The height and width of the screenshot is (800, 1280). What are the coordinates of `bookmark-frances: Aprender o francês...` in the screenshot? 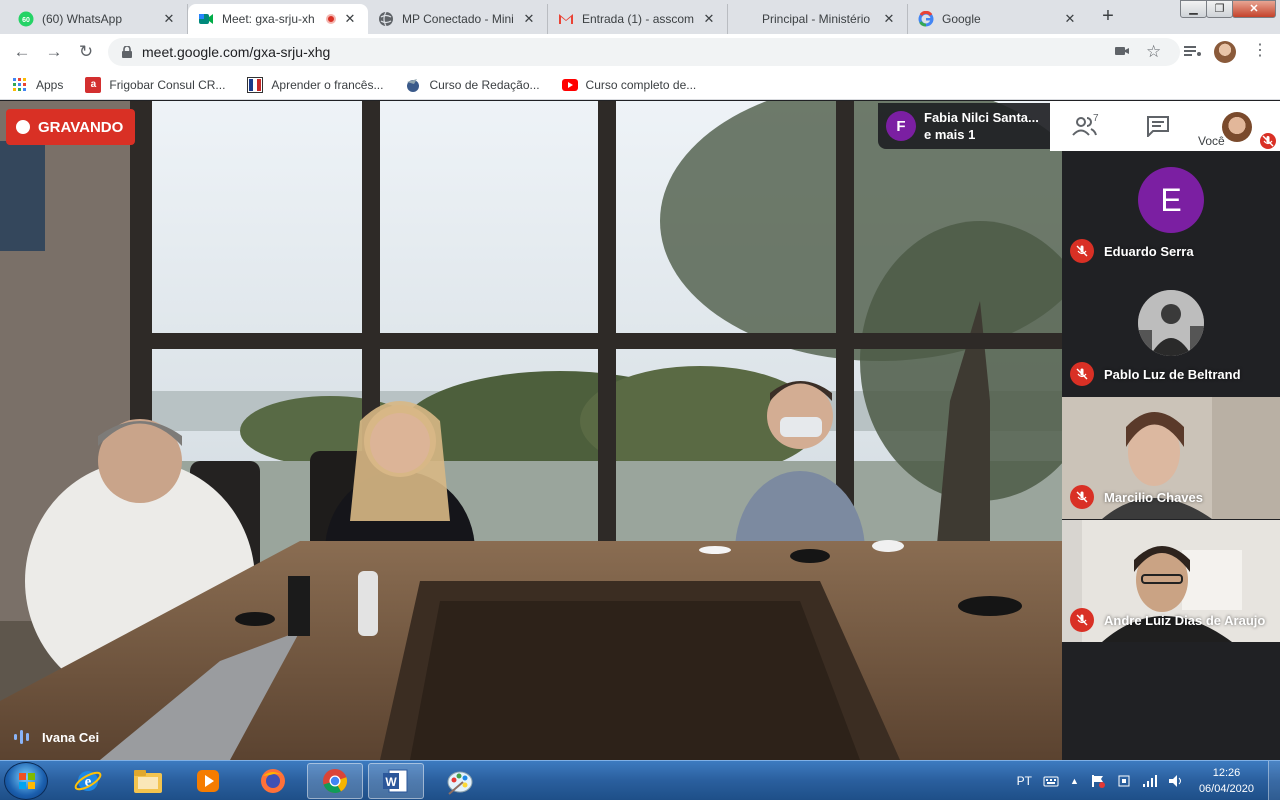 It's located at (315, 84).